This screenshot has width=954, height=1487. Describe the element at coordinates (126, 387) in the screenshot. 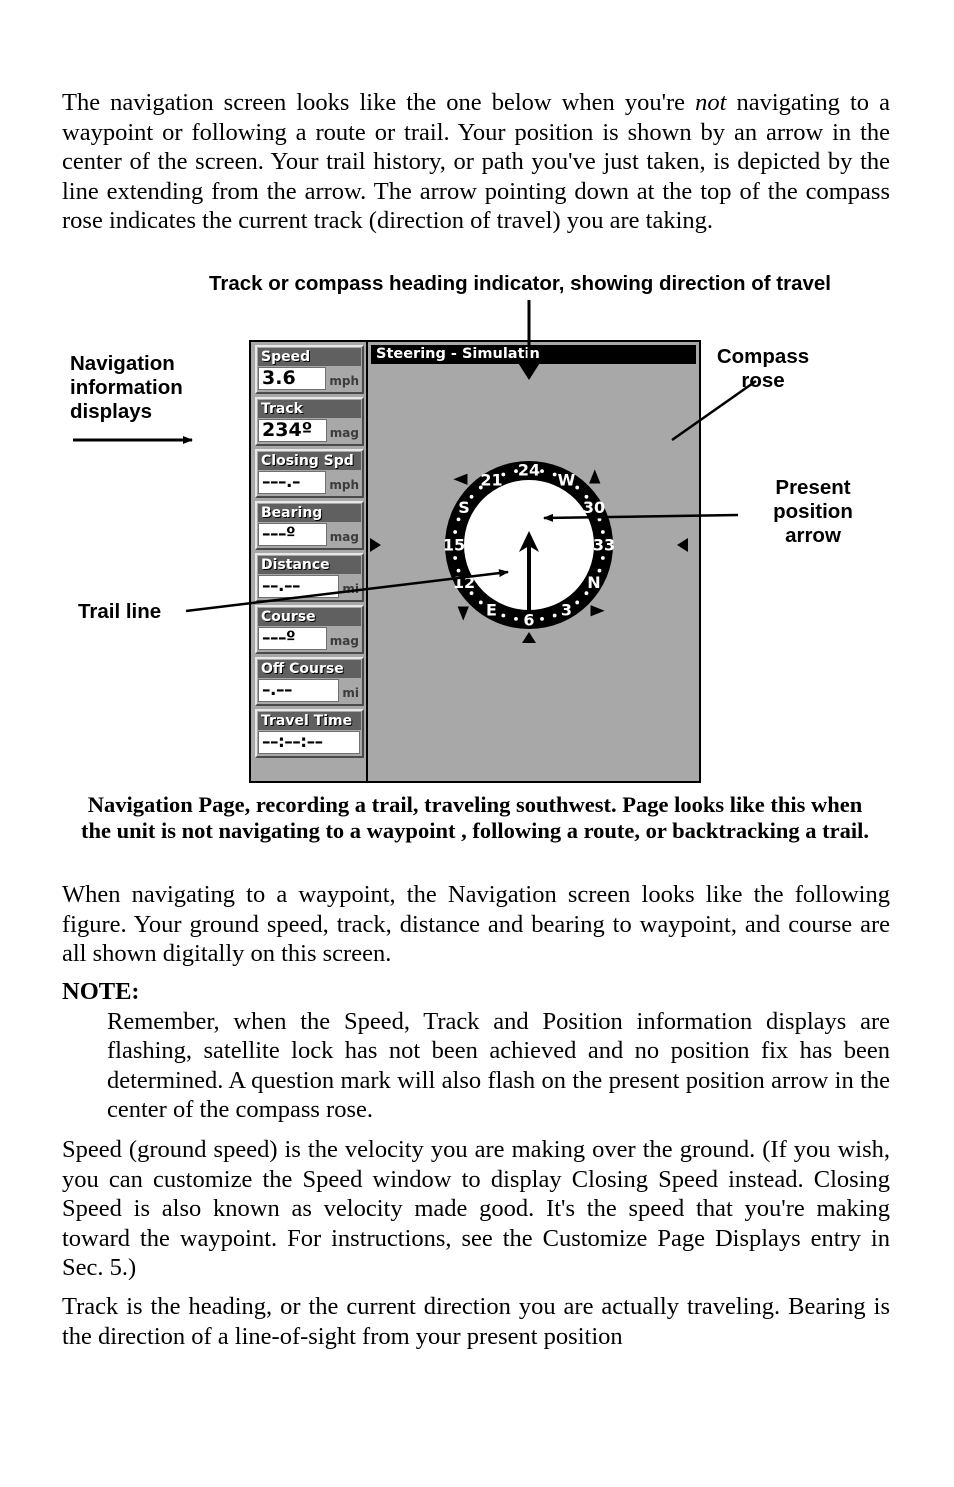

I see `annotation-navigation-displays-line2: information` at that location.